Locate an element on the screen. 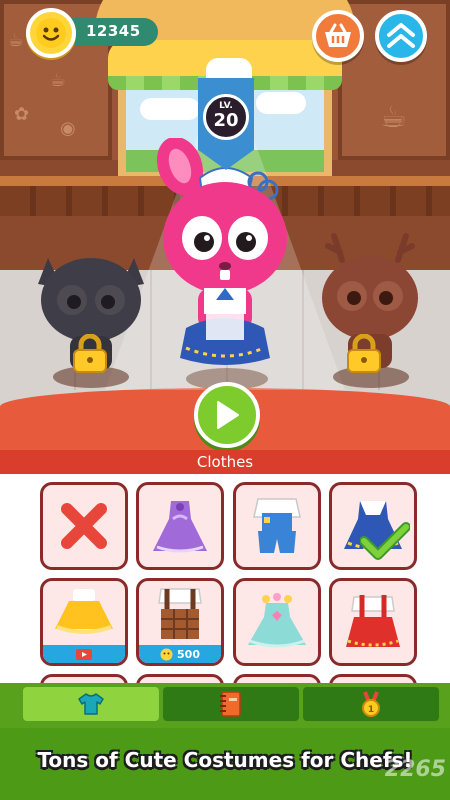 This screenshot has height=800, width=450. doodle-icon: ✿ is located at coordinates (22, 114).